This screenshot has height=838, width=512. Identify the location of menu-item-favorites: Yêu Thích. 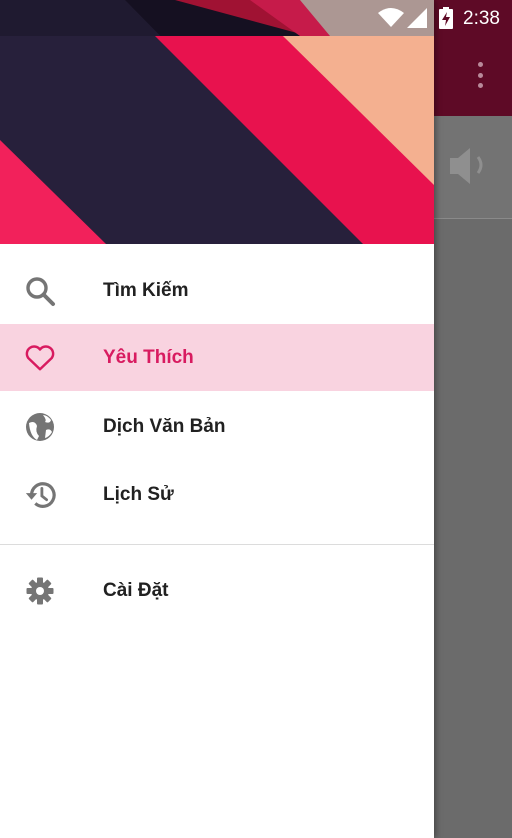
(217, 357).